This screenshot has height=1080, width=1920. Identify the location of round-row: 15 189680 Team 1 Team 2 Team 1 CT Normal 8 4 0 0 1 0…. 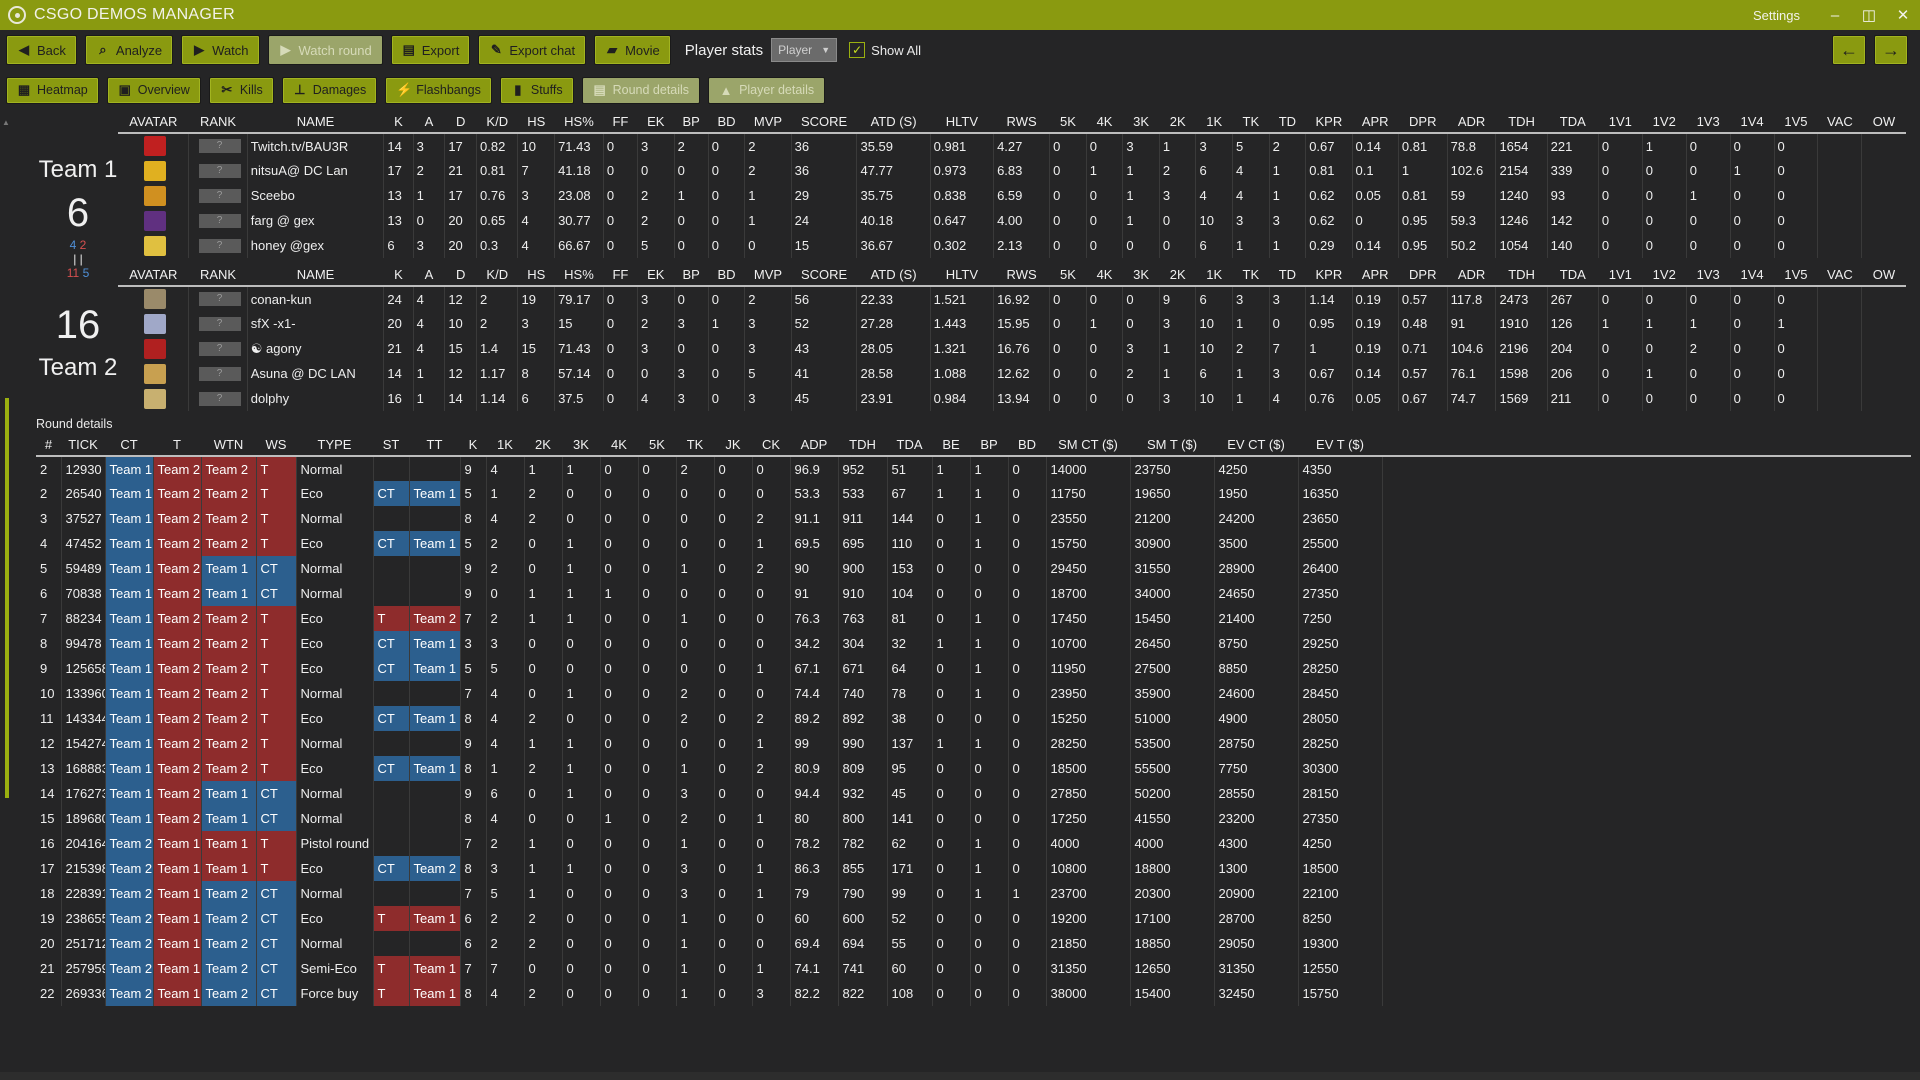
(973, 818).